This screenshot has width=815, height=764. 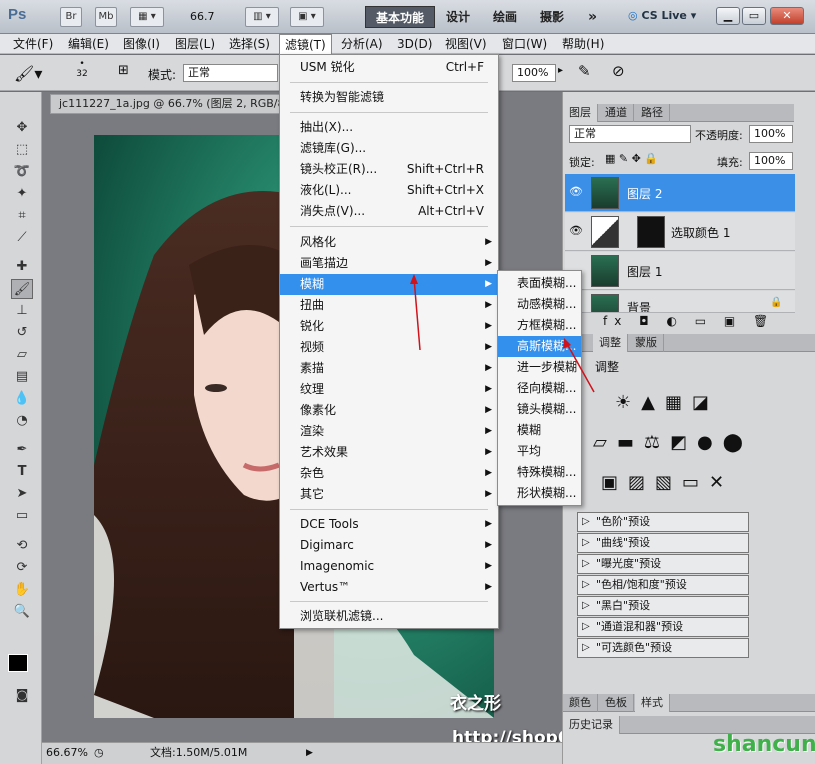 I want to click on layer-row-background: 背景 🔒, so click(x=680, y=302).